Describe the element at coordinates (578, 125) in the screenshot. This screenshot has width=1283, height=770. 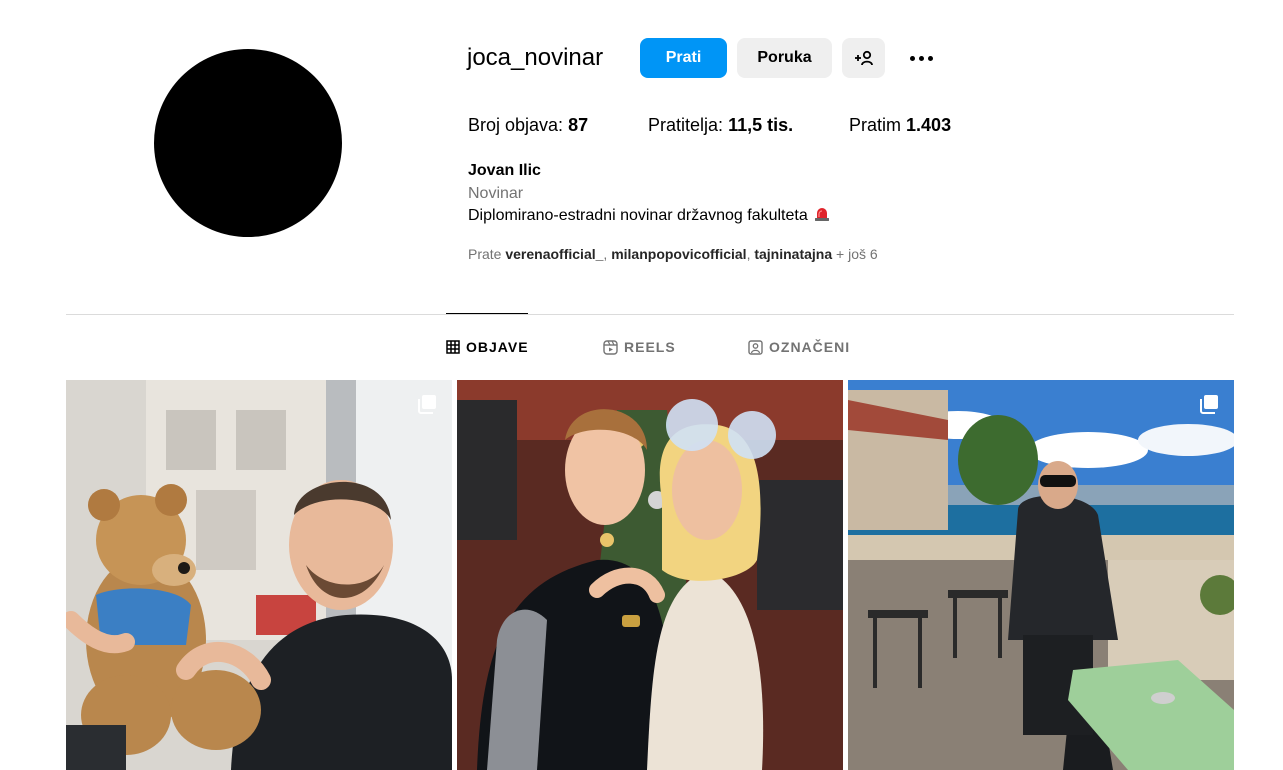
I see `posts-value: 87` at that location.